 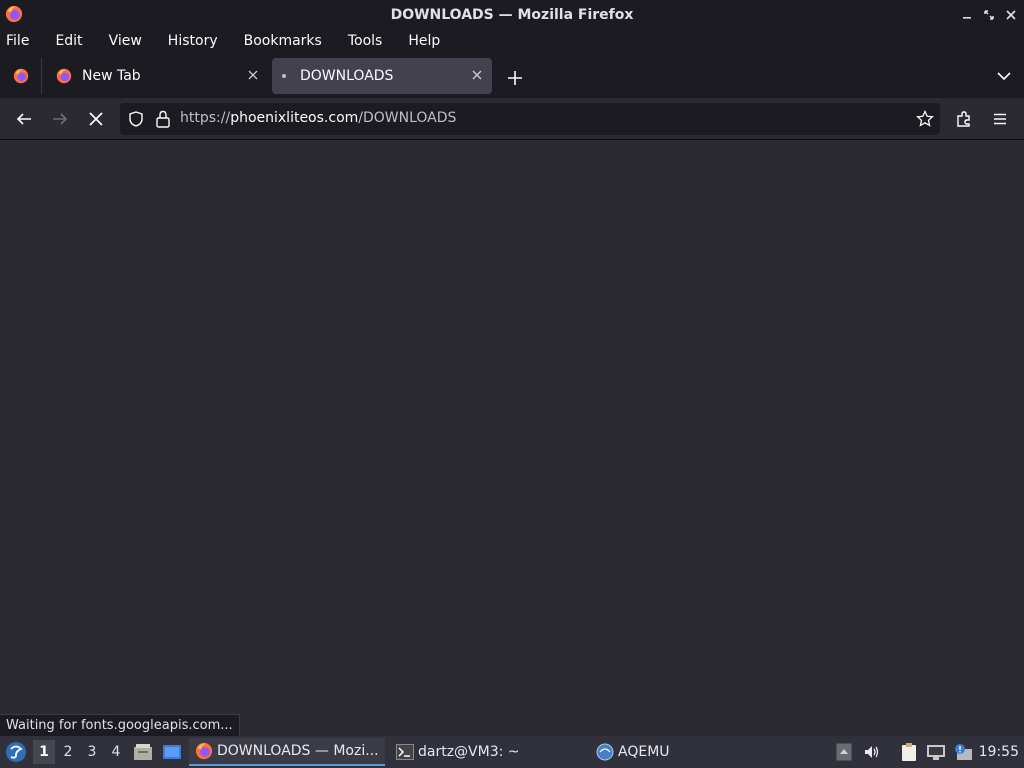 I want to click on workspace-1: 1, so click(x=44, y=752).